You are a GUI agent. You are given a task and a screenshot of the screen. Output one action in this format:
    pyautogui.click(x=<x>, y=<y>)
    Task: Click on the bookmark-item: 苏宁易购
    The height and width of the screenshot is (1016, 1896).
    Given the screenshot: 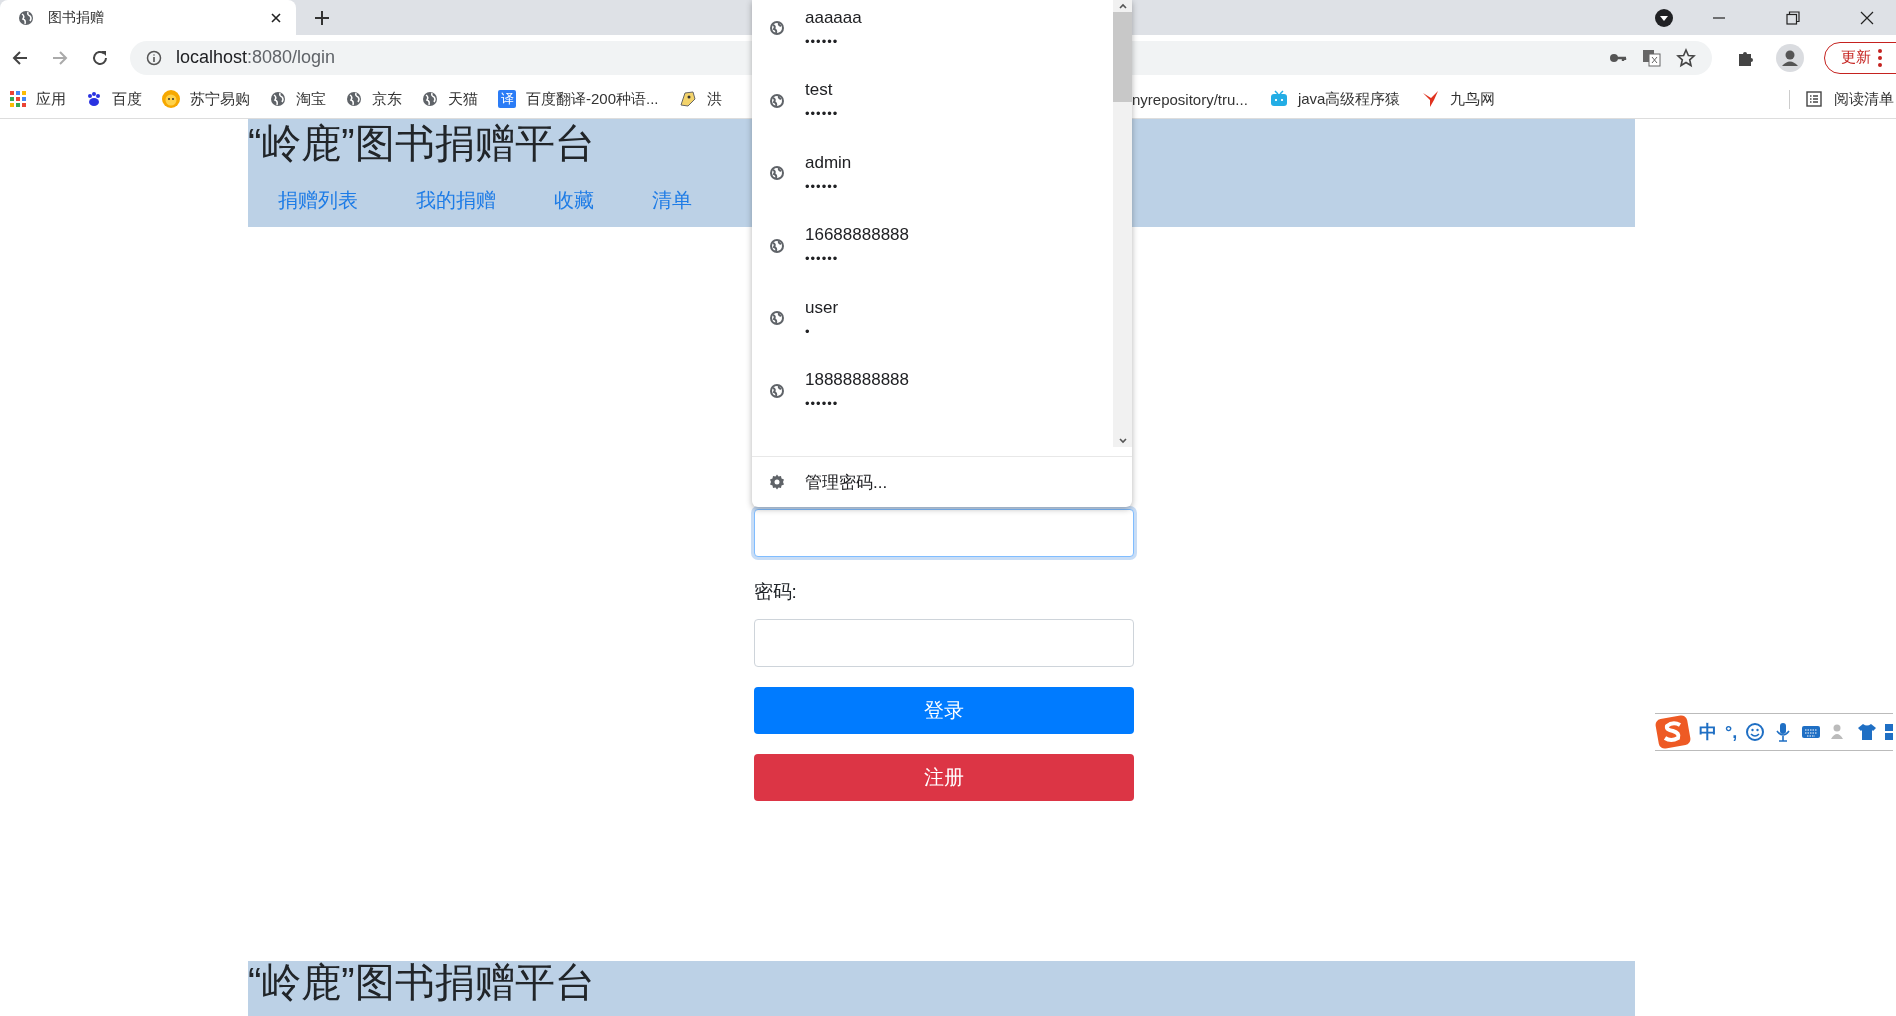 What is the action you would take?
    pyautogui.click(x=206, y=99)
    